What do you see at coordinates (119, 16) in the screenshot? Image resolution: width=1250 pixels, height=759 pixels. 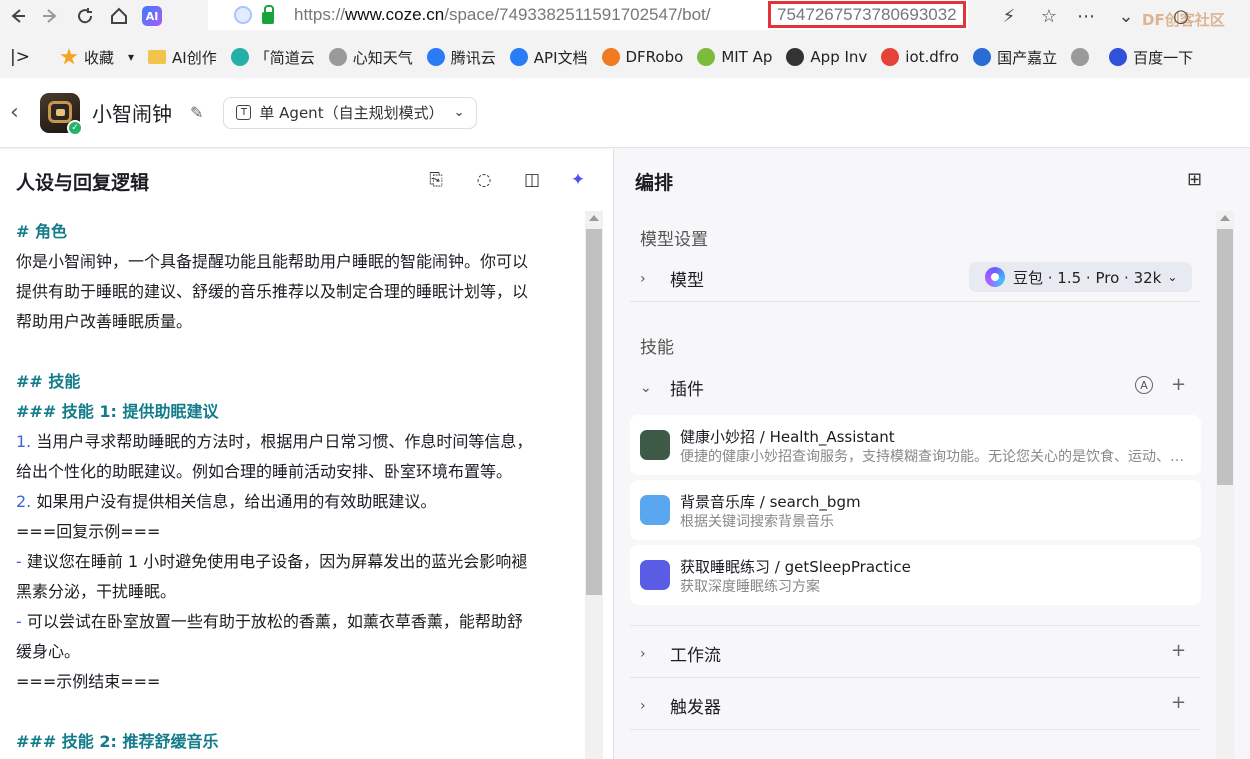 I see `home-icon` at bounding box center [119, 16].